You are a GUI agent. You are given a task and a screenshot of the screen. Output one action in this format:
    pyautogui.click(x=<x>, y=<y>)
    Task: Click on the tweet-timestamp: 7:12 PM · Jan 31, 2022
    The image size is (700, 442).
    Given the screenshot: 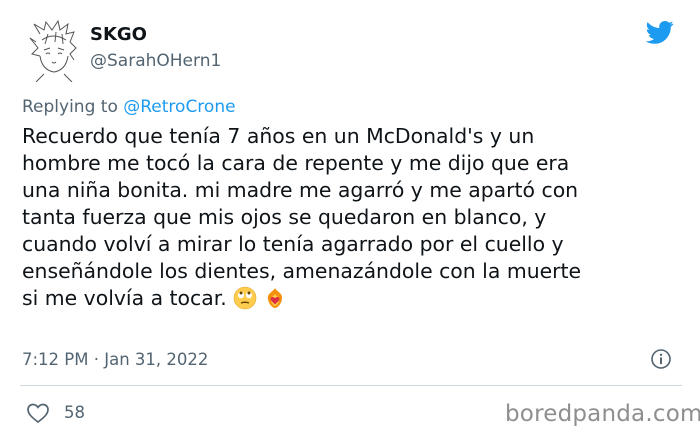 What is the action you would take?
    pyautogui.click(x=115, y=360)
    